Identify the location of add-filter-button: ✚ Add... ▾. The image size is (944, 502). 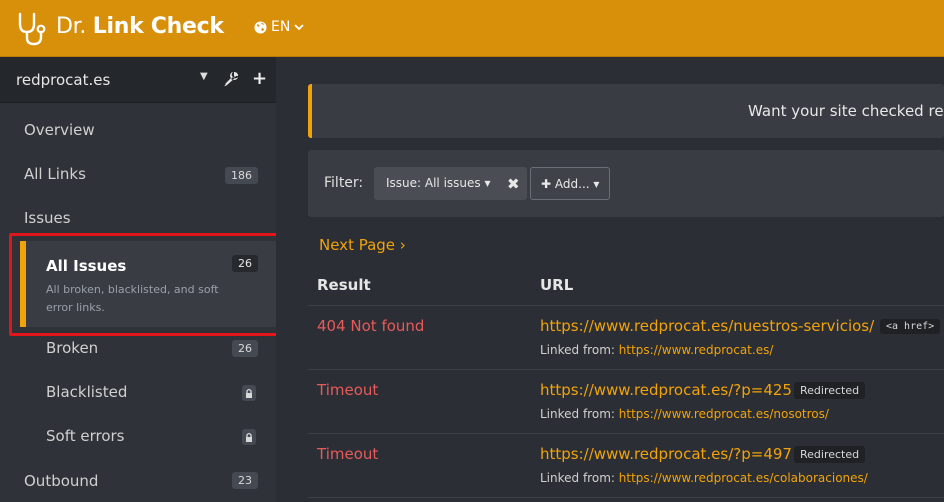
(570, 183).